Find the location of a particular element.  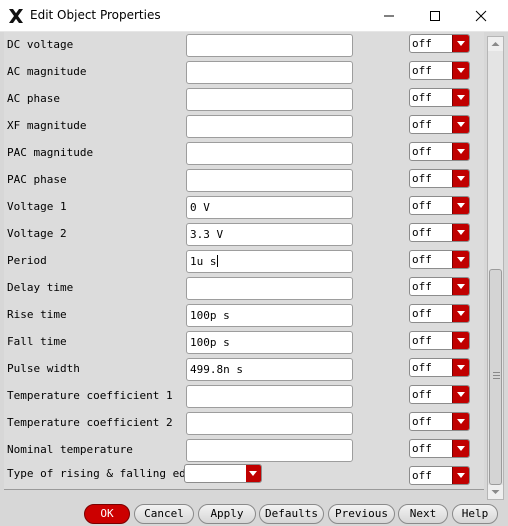

row-temperature-coefficient-2: Temperature coefficient 2 off is located at coordinates (244, 423).